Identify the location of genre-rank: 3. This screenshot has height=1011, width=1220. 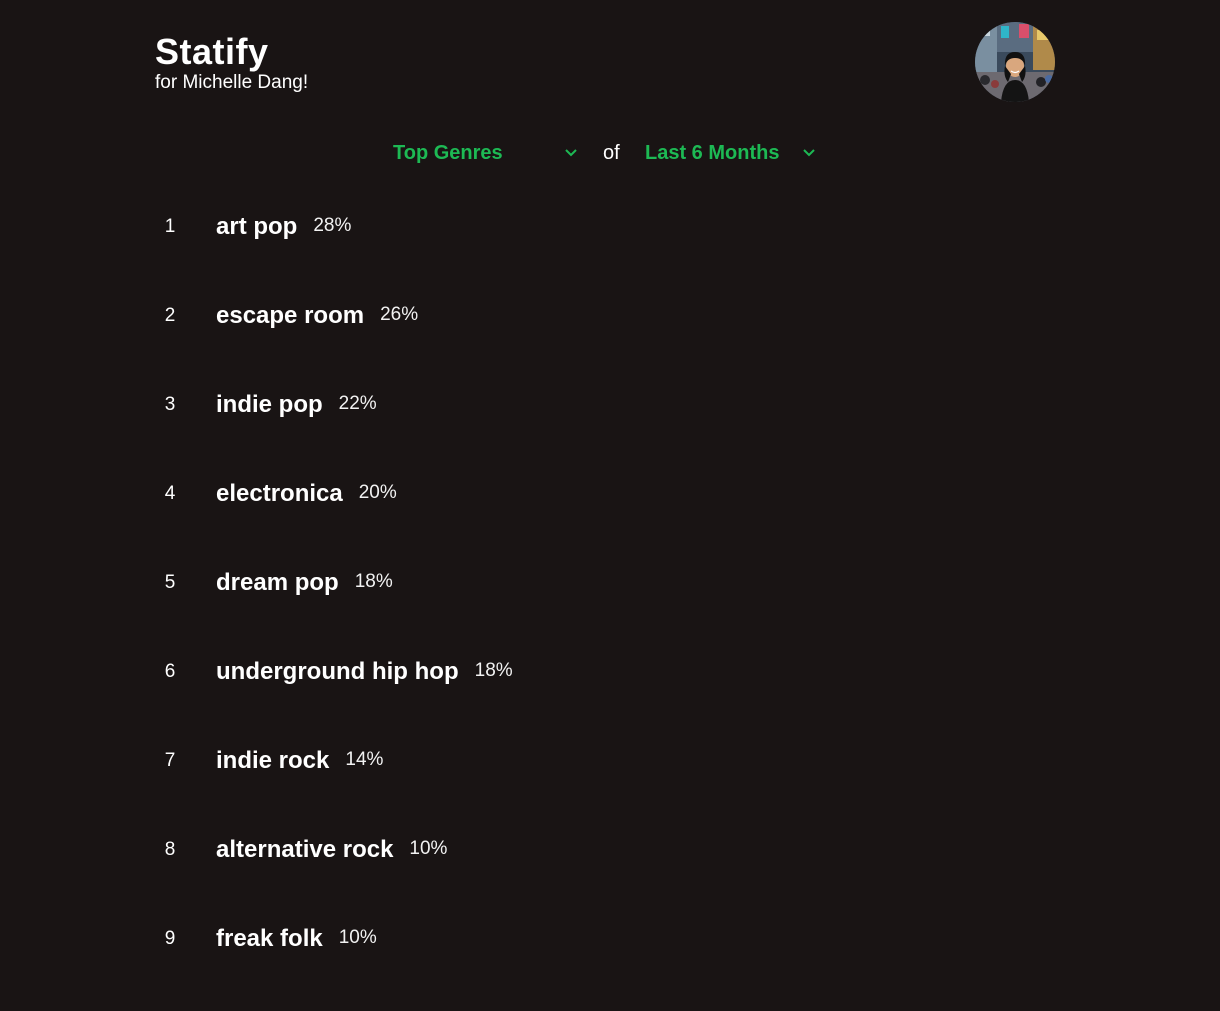
(170, 404).